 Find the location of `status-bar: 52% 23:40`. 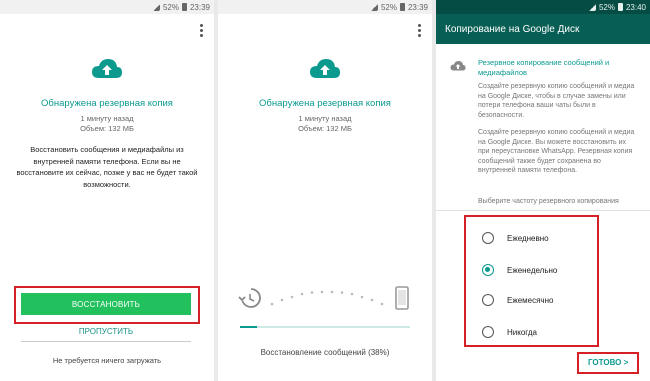

status-bar: 52% 23:40 is located at coordinates (543, 7).